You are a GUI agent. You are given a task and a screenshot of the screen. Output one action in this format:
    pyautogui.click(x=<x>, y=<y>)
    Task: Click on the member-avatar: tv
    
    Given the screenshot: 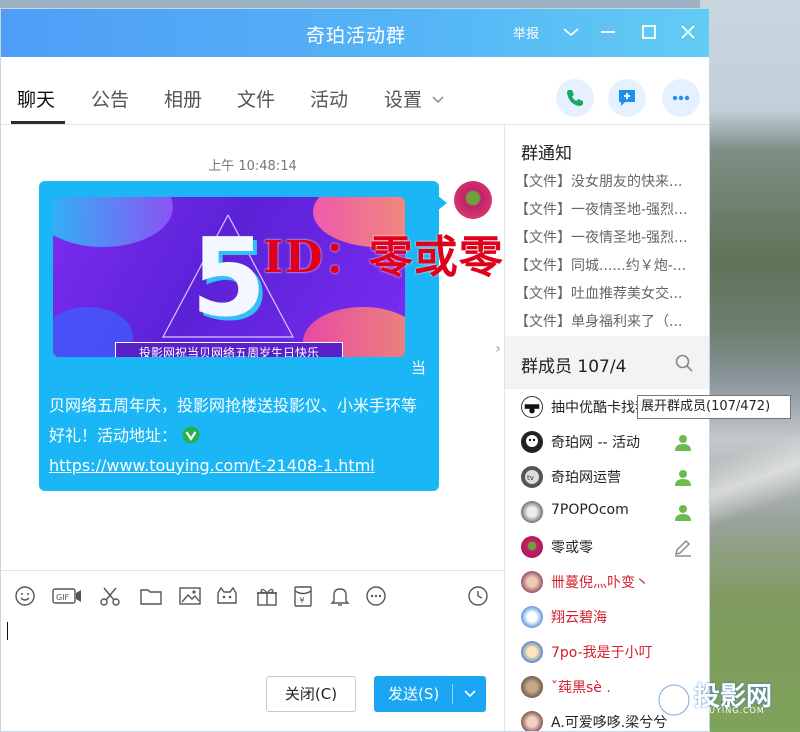 What is the action you would take?
    pyautogui.click(x=532, y=477)
    